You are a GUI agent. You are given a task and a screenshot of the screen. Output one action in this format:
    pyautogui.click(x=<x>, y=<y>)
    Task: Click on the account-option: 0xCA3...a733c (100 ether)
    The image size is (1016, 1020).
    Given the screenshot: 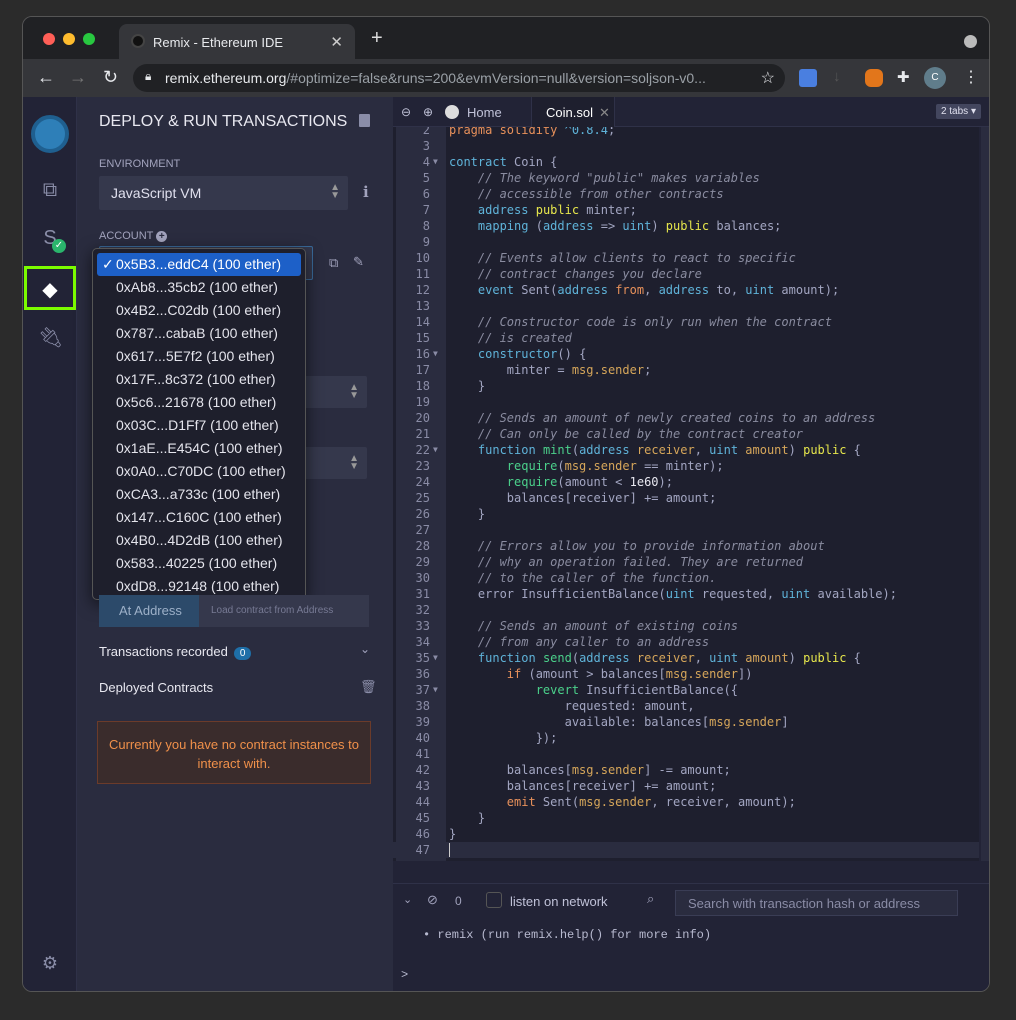 What is the action you would take?
    pyautogui.click(x=199, y=494)
    